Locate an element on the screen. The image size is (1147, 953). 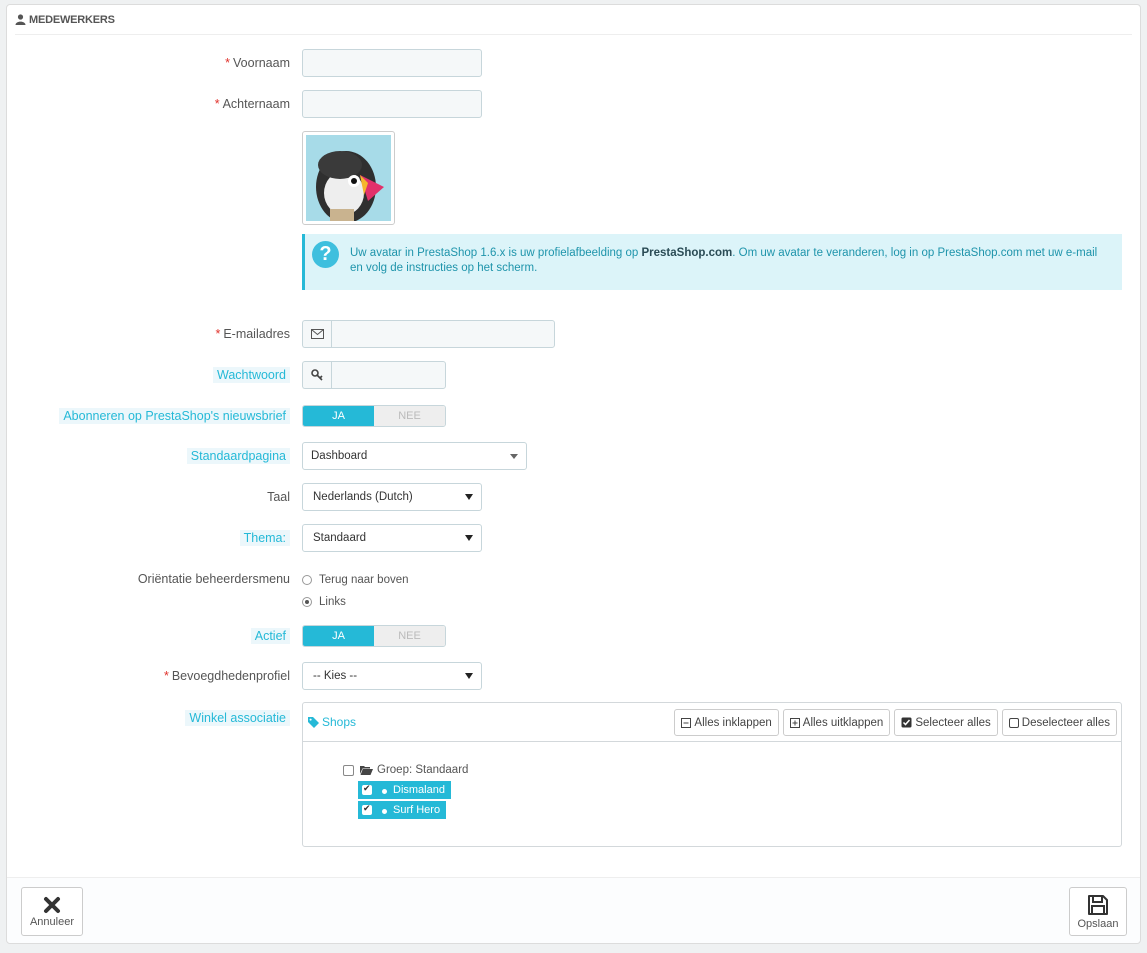
group-node: Groep: Standaard is located at coordinates (405, 770).